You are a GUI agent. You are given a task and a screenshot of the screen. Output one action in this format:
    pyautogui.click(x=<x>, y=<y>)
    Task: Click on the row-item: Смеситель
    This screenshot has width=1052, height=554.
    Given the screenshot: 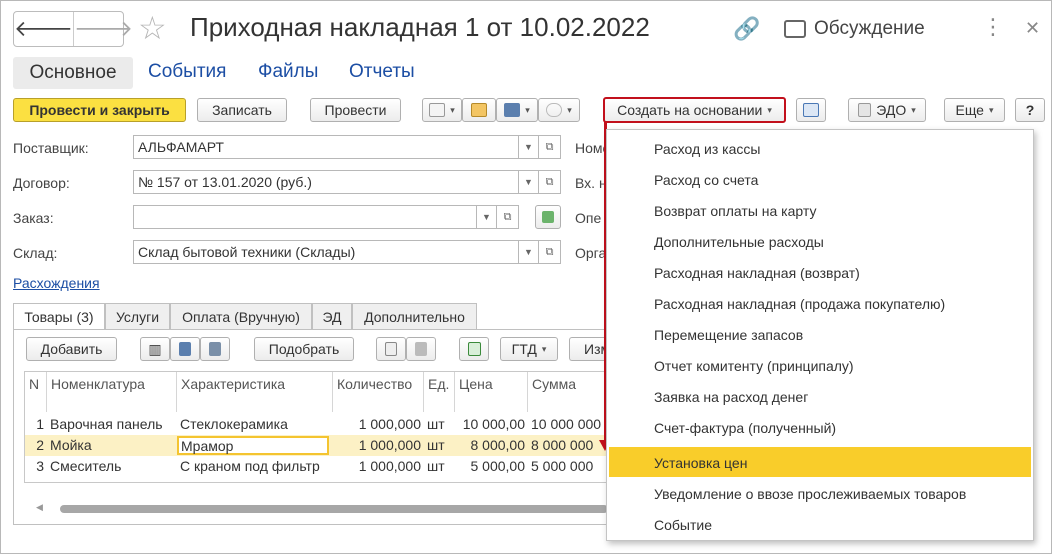 What is the action you would take?
    pyautogui.click(x=86, y=466)
    